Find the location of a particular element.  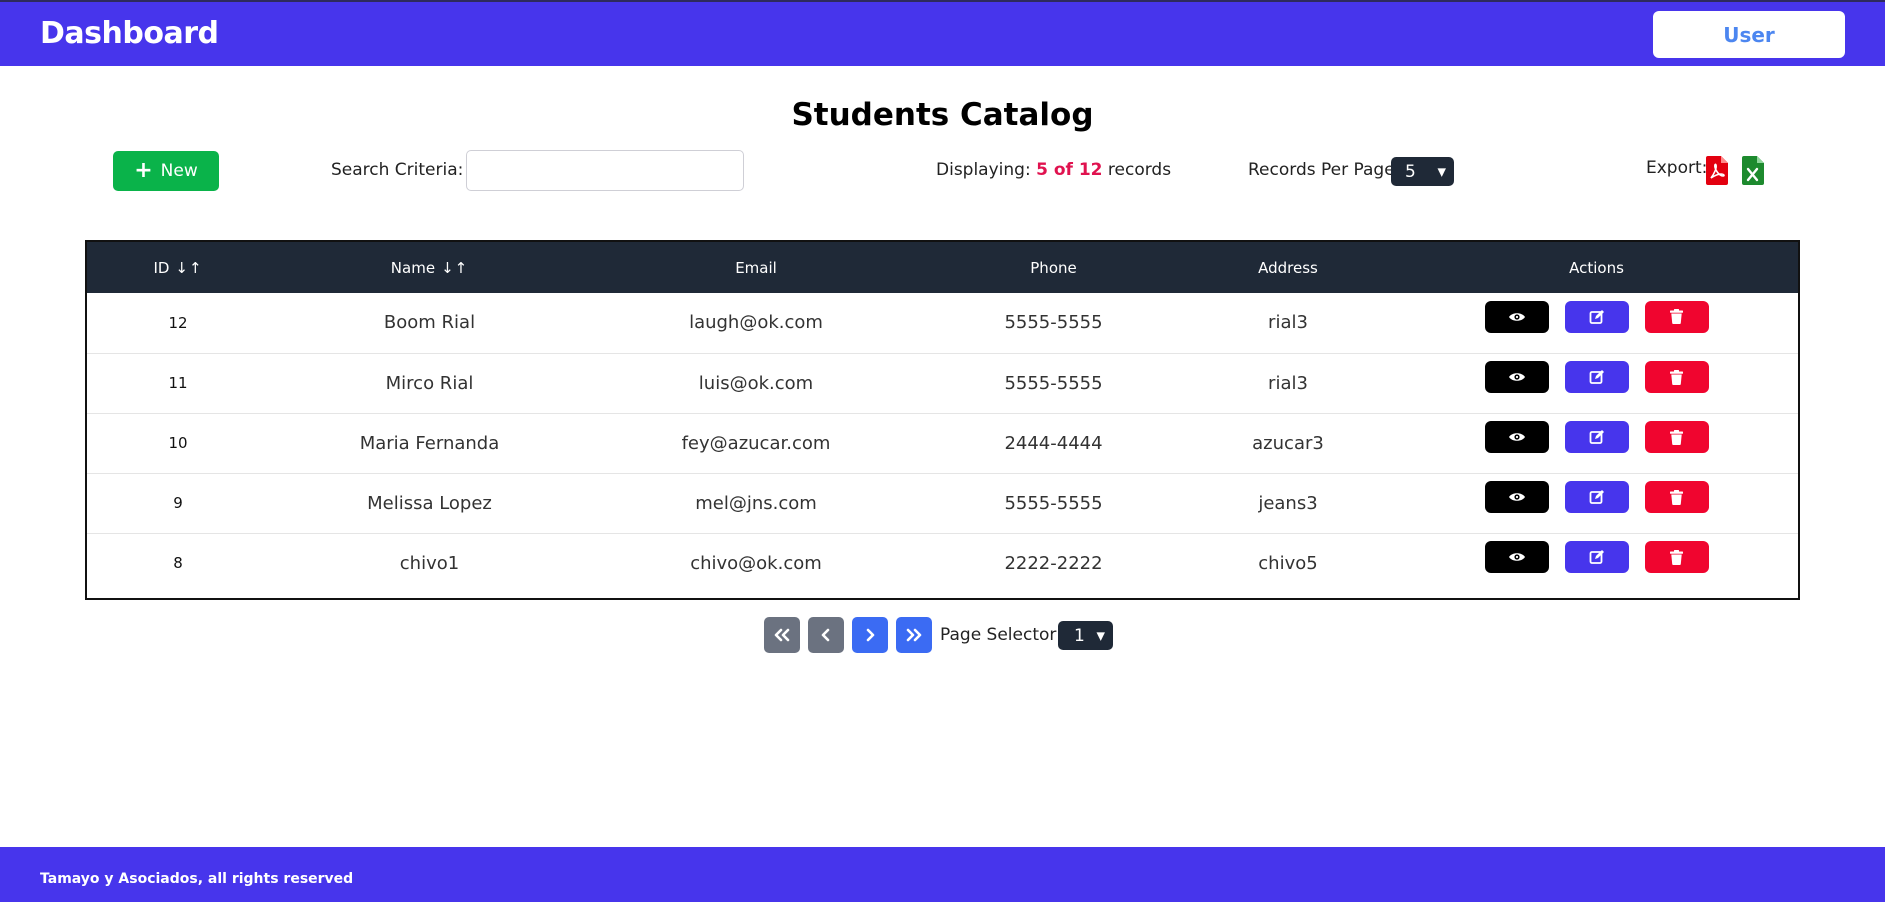

first-page-button is located at coordinates (782, 635).